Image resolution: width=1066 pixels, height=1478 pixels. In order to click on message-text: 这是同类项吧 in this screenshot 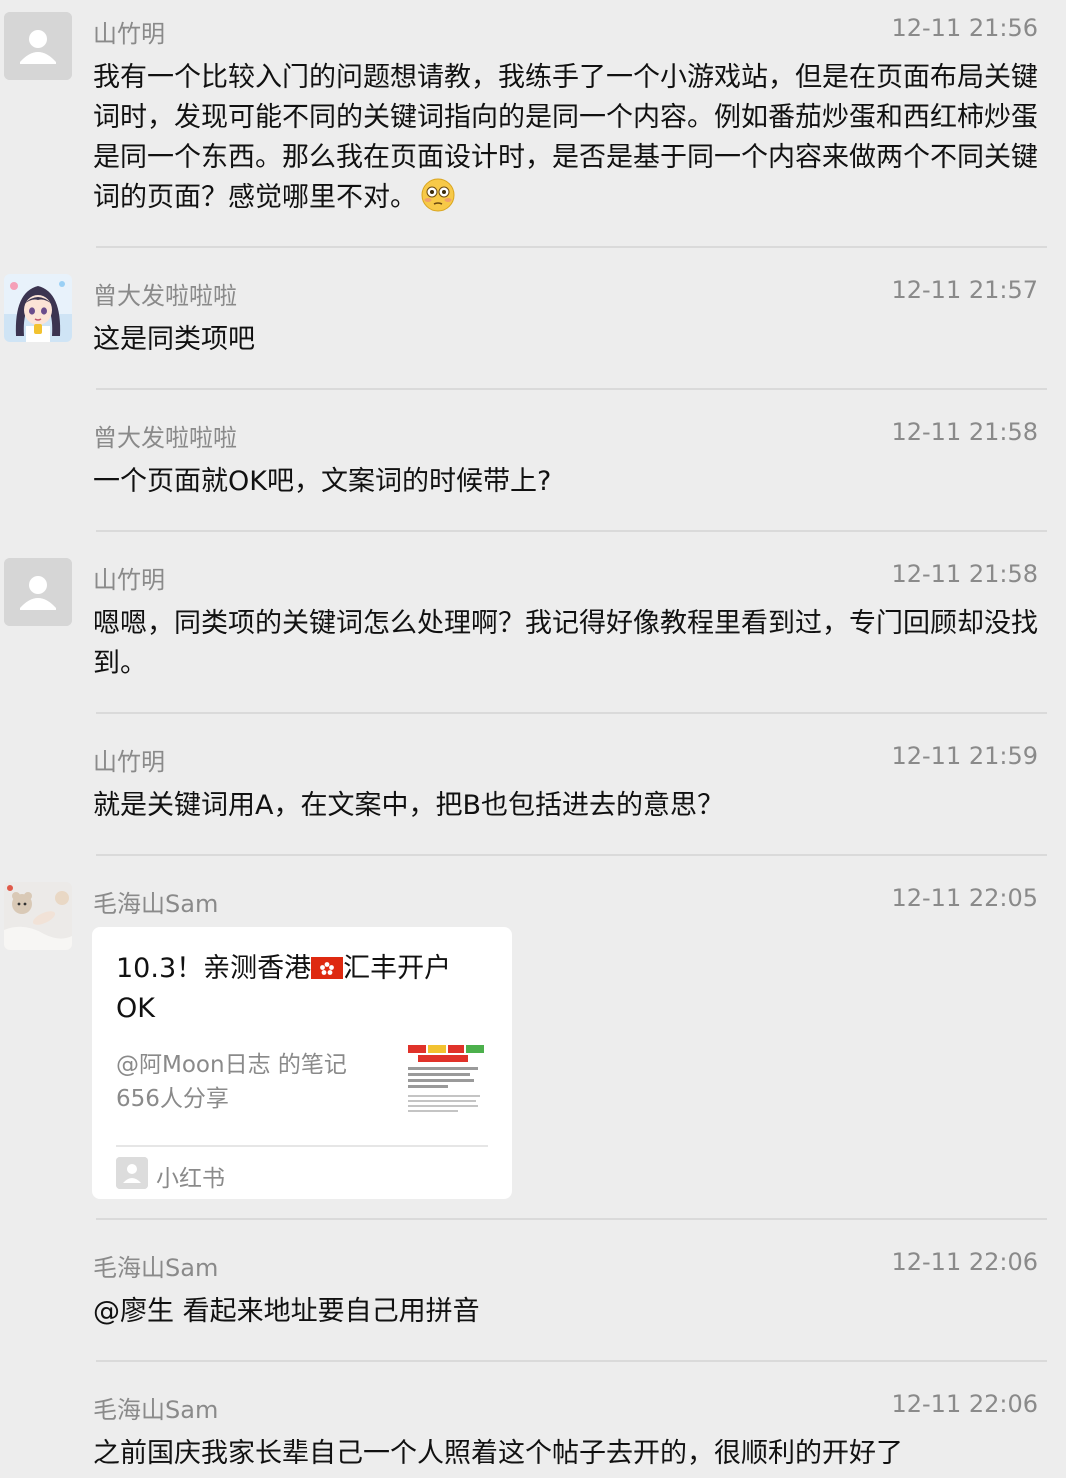, I will do `click(174, 339)`.